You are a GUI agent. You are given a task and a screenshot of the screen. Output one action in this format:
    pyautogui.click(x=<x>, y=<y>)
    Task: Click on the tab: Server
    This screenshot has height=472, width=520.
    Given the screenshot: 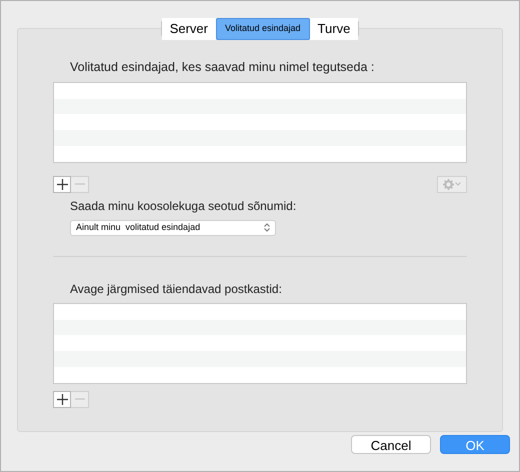 What is the action you would take?
    pyautogui.click(x=189, y=29)
    